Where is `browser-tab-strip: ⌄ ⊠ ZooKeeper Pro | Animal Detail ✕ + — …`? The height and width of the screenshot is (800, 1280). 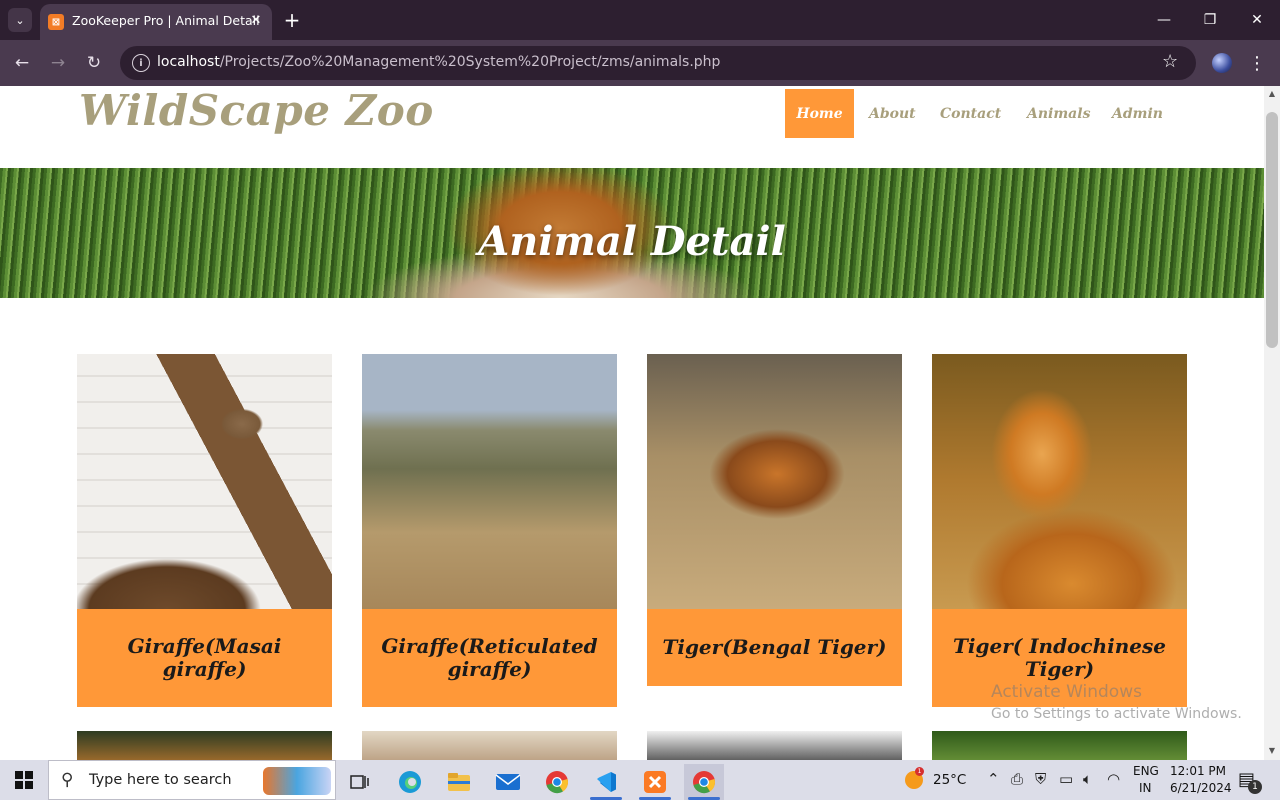
browser-tab-strip: ⌄ ⊠ ZooKeeper Pro | Animal Detail ✕ + — … is located at coordinates (640, 20).